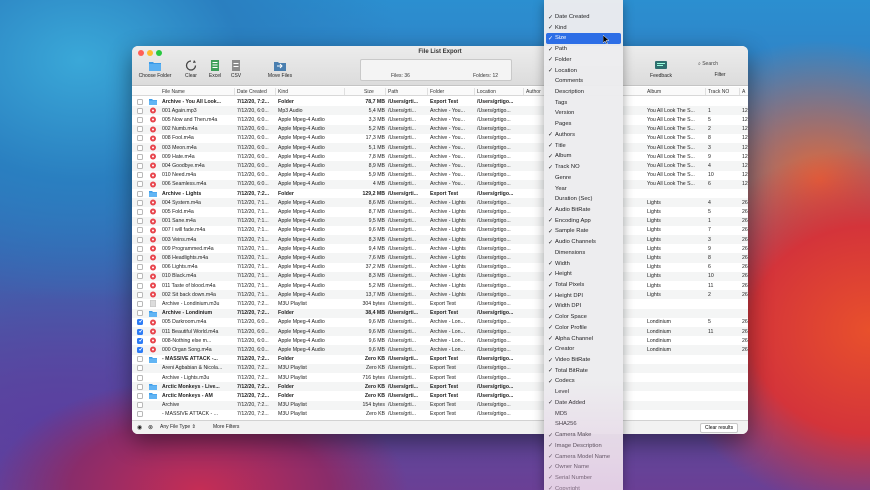  What do you see at coordinates (583, 231) in the screenshot?
I see `menu-item-sample-rate: ✓ Sample Rate` at bounding box center [583, 231].